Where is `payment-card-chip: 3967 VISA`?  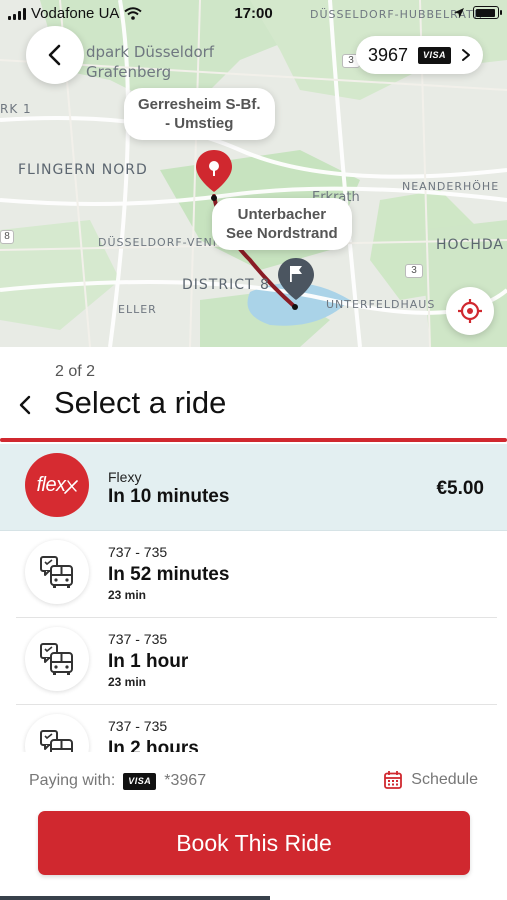
payment-card-chip: 3967 VISA is located at coordinates (419, 55).